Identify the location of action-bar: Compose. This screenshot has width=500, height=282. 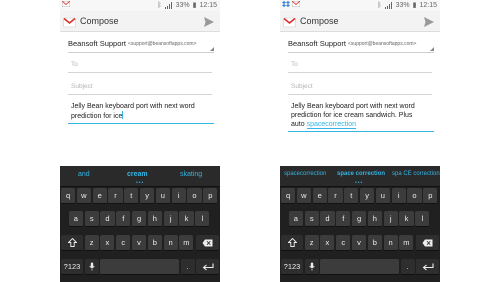
(360, 21).